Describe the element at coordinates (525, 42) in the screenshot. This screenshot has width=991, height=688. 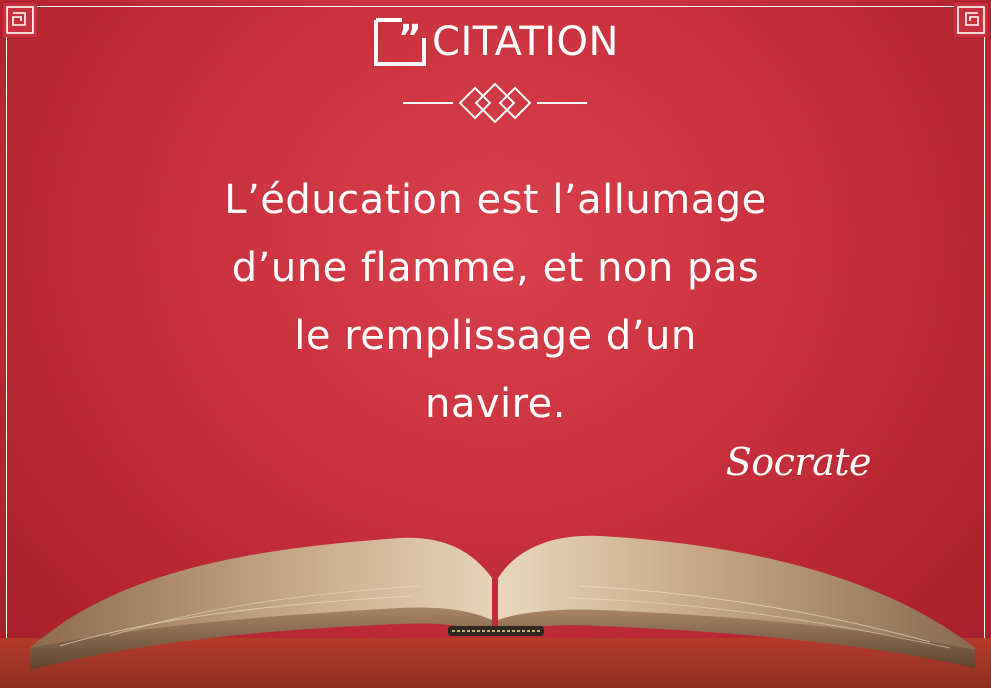
I see `brand-name: CITATION` at that location.